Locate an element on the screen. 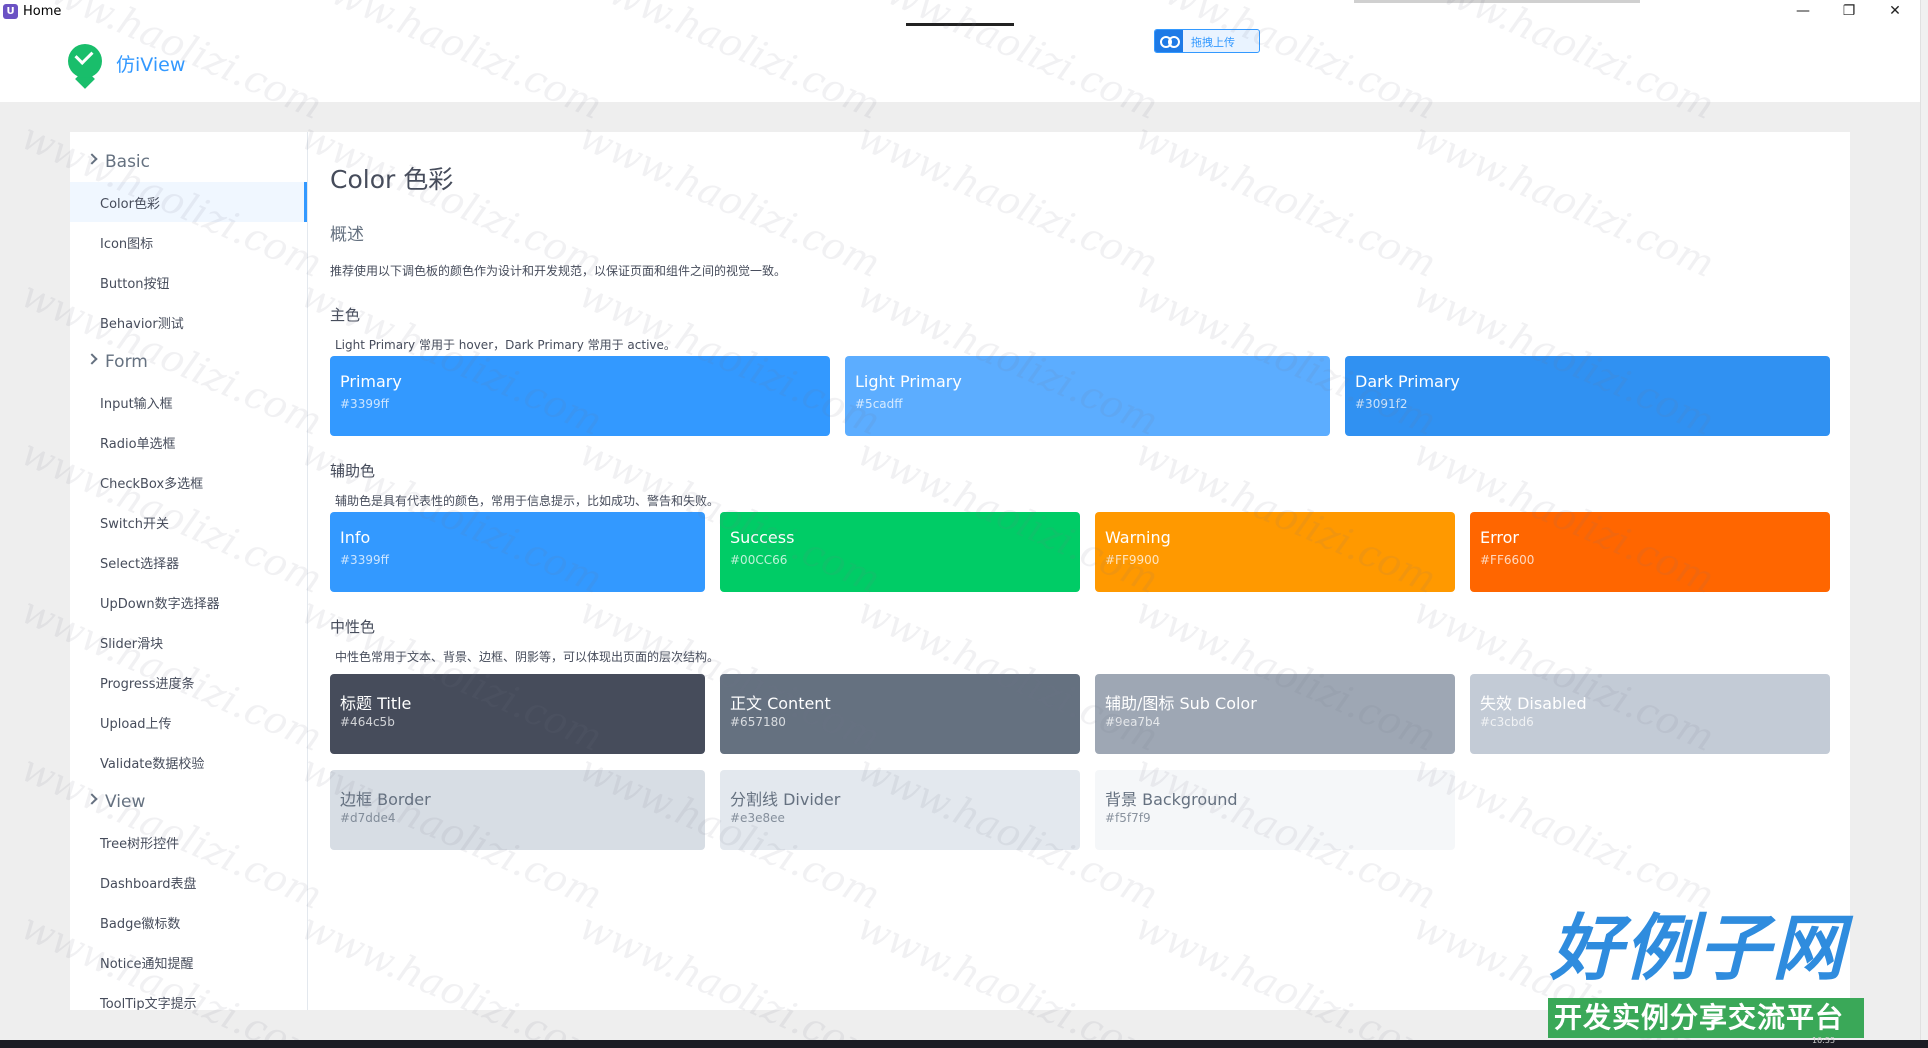 This screenshot has width=1928, height=1048. sidebar-item-progress: Progress进度条 is located at coordinates (188, 682).